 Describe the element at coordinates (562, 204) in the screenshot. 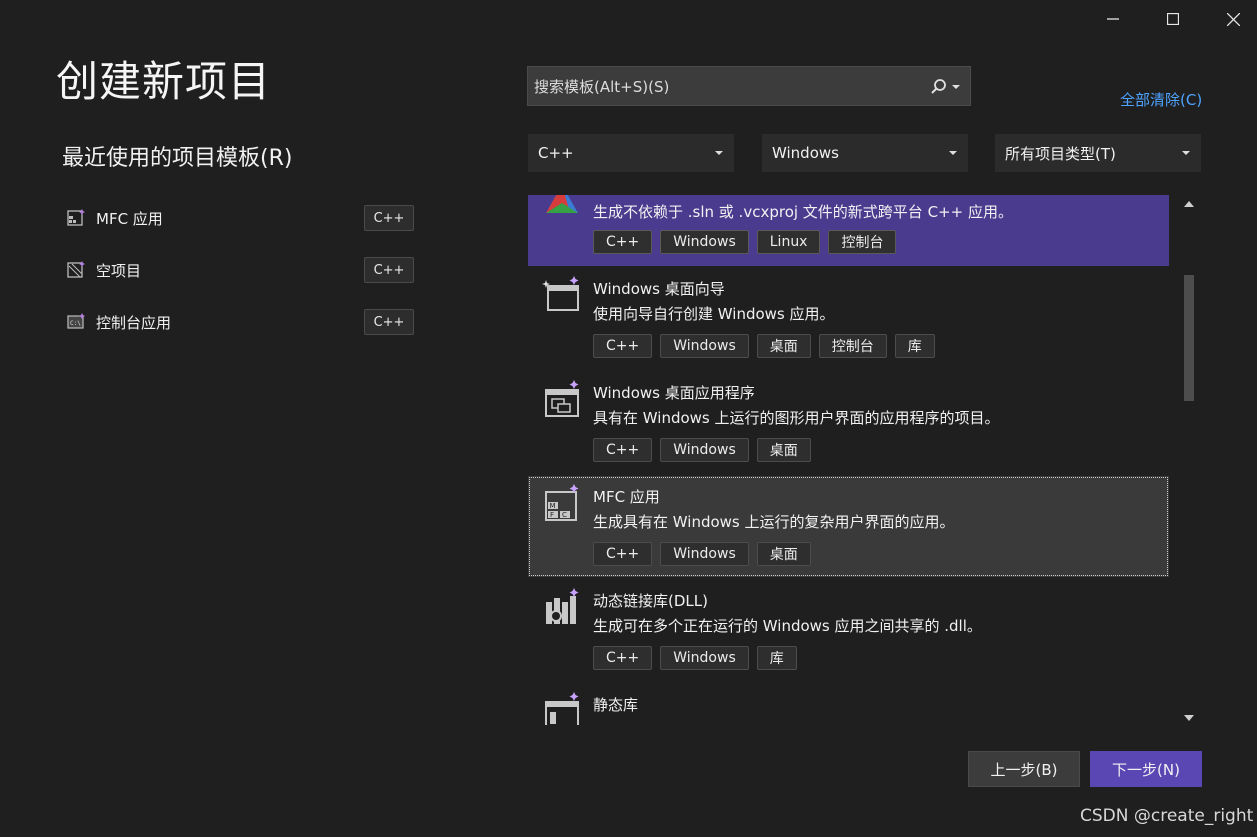

I see `cmake-icon` at that location.